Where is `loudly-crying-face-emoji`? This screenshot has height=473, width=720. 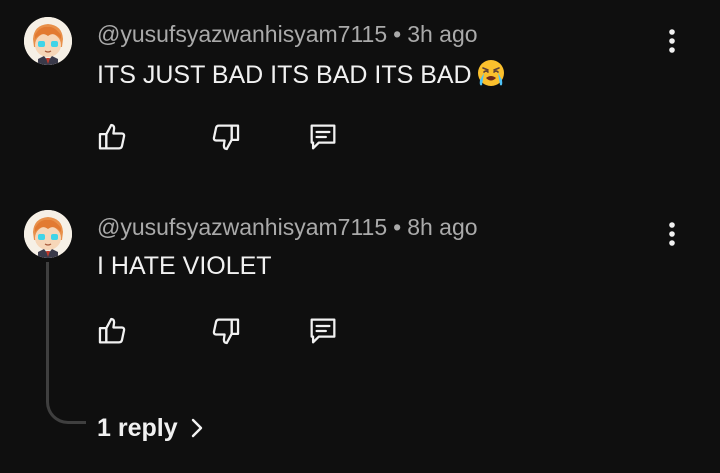
loudly-crying-face-emoji is located at coordinates (491, 73).